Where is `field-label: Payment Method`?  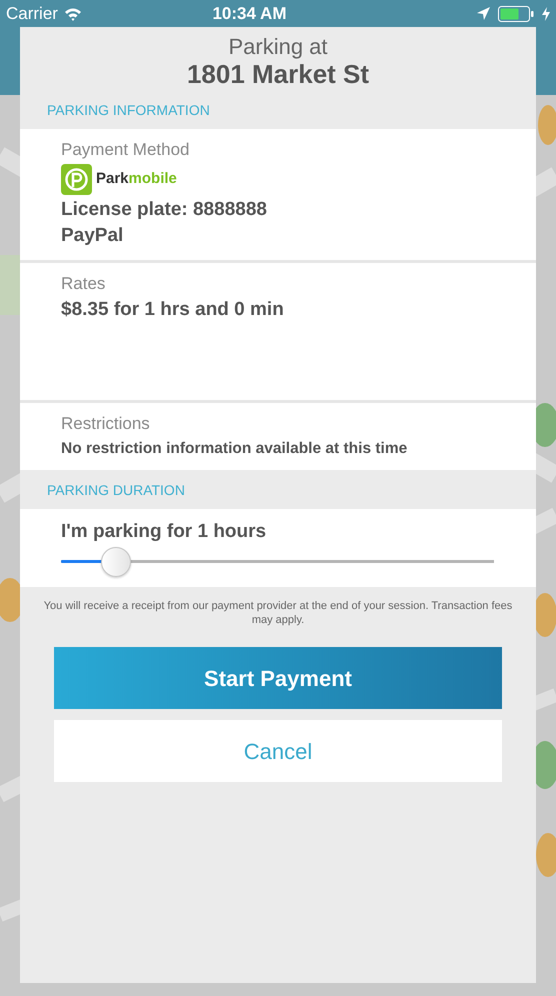 field-label: Payment Method is located at coordinates (126, 150).